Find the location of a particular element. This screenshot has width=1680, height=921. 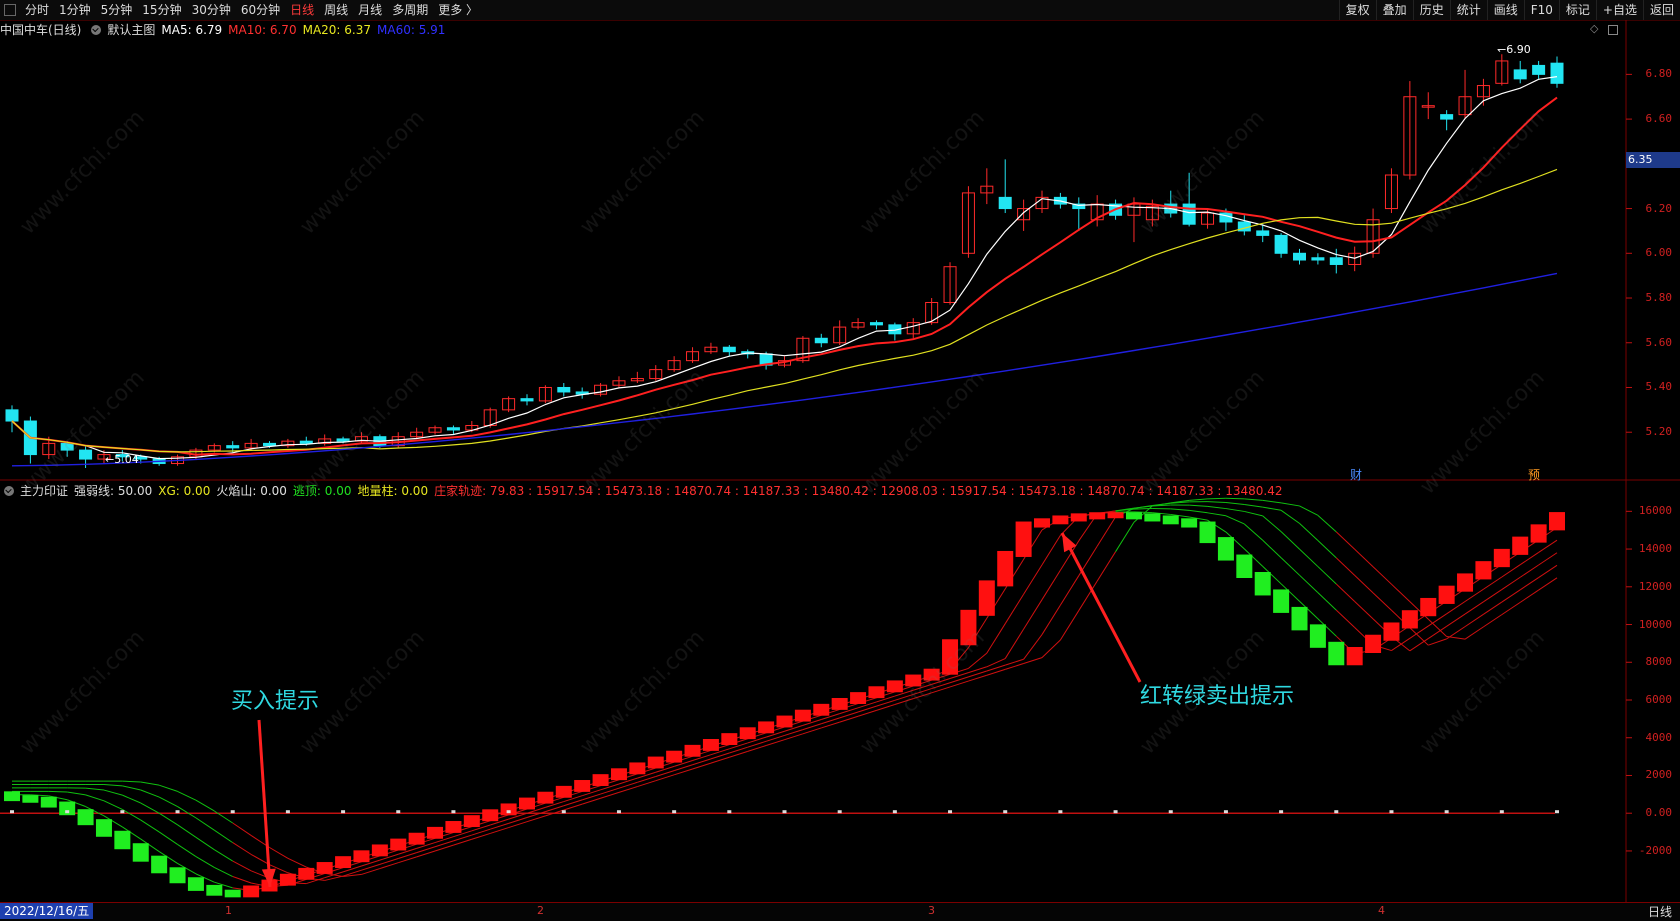

period-indicator: 日线 is located at coordinates (1660, 911).